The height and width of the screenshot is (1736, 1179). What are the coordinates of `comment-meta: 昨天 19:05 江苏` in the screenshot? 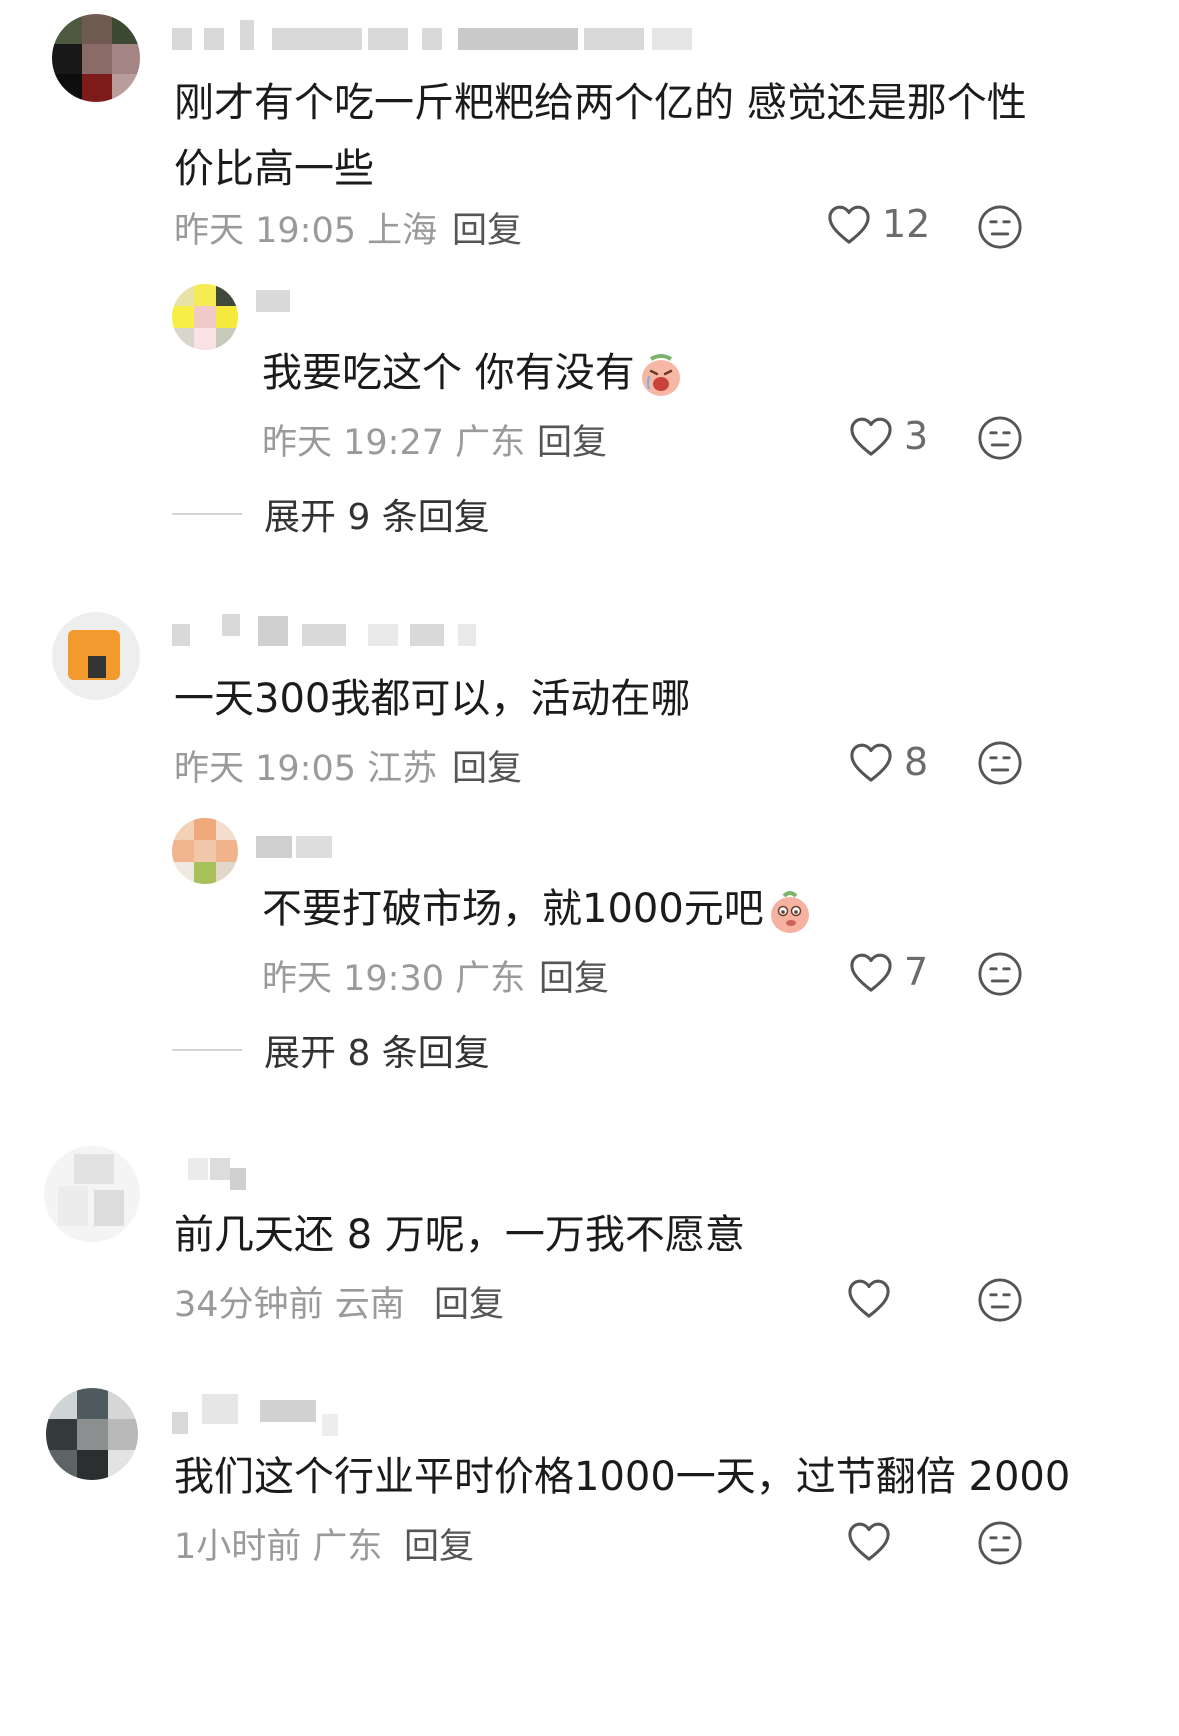 It's located at (305, 765).